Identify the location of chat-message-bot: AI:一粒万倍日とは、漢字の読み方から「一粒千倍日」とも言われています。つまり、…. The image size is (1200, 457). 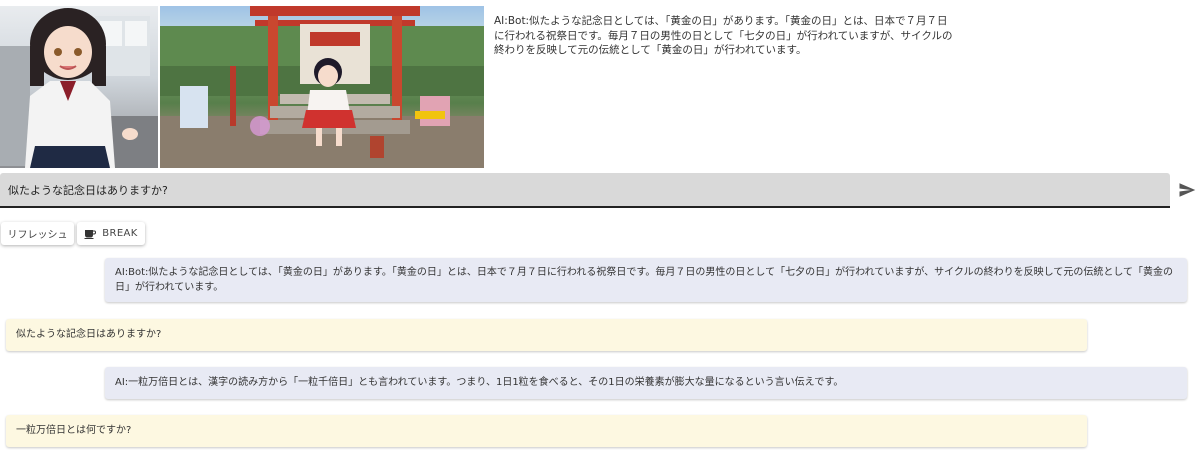
(646, 383).